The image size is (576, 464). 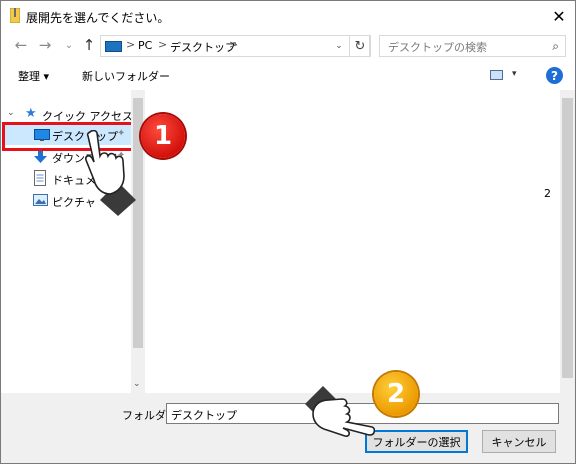 I want to click on help-icon: ?, so click(x=554, y=75).